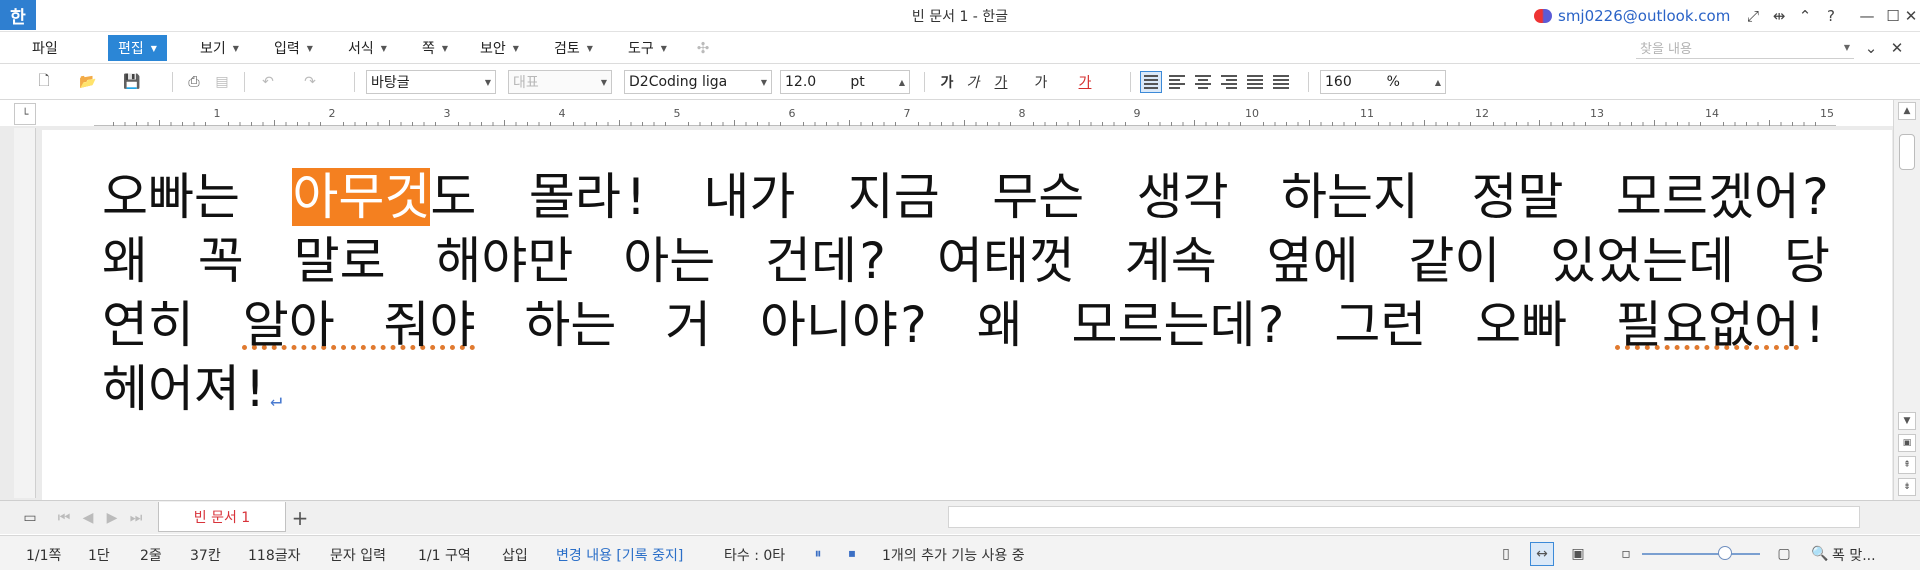  I want to click on menu-view: 보기 ▼, so click(219, 48).